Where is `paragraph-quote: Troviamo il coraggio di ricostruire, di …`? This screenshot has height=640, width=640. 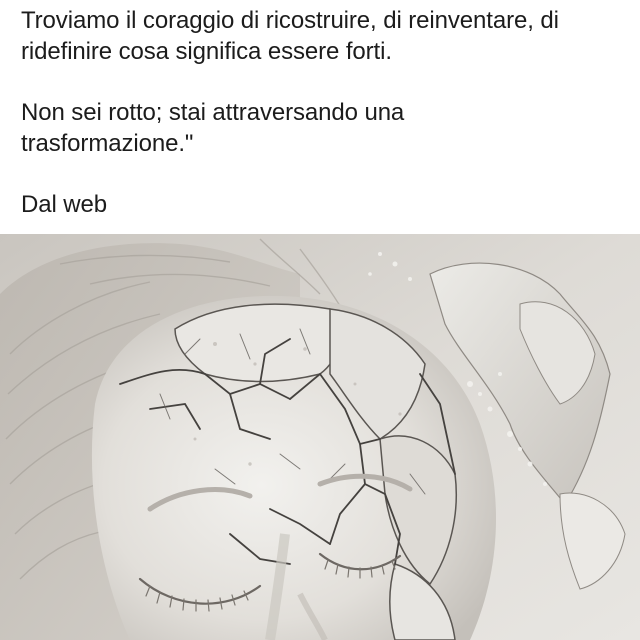
paragraph-quote: Troviamo il coraggio di ricostruire, di … is located at coordinates (323, 36).